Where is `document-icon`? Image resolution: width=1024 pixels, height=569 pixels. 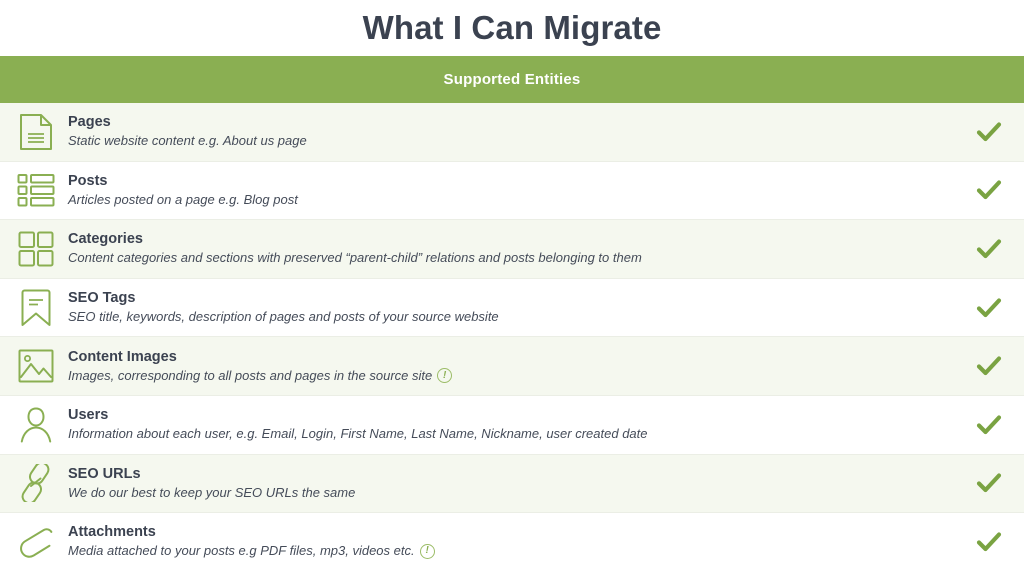 document-icon is located at coordinates (36, 132).